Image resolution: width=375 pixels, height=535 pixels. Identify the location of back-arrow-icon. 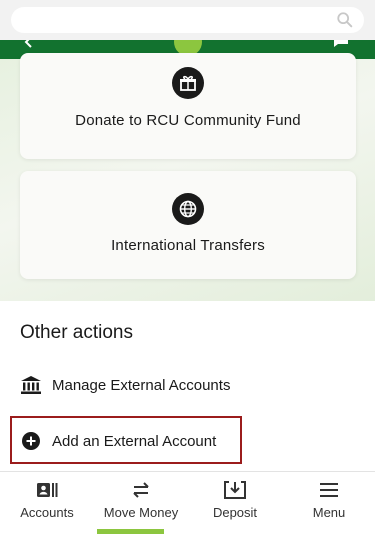
(29, 44).